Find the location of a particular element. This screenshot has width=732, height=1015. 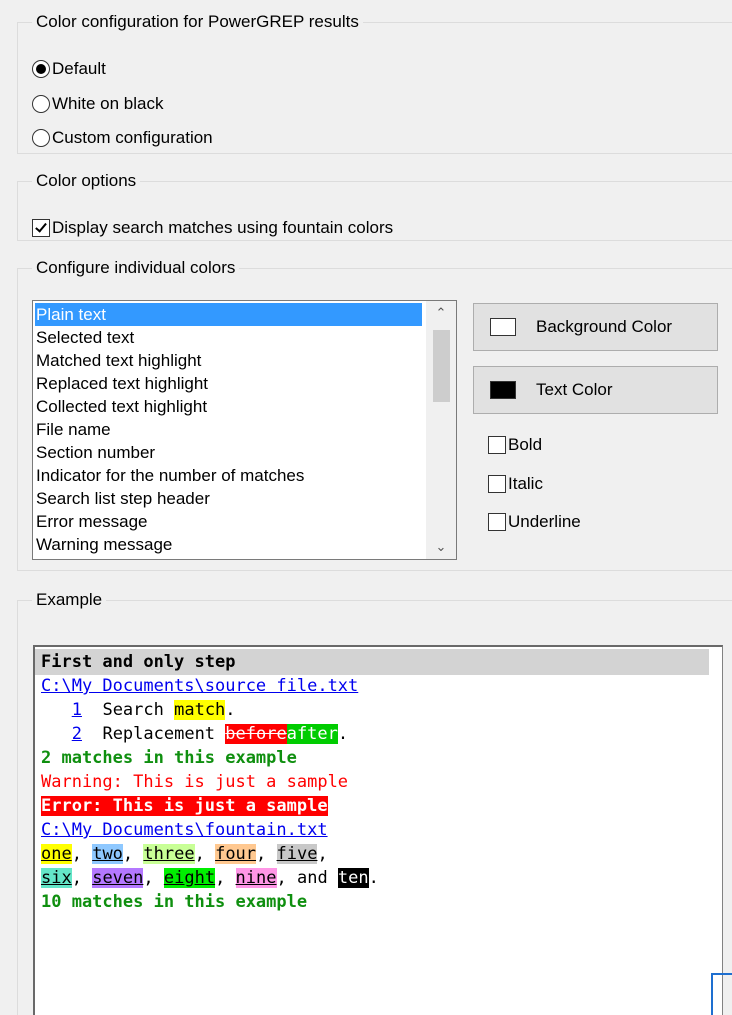

fountain-word: four is located at coordinates (236, 854).